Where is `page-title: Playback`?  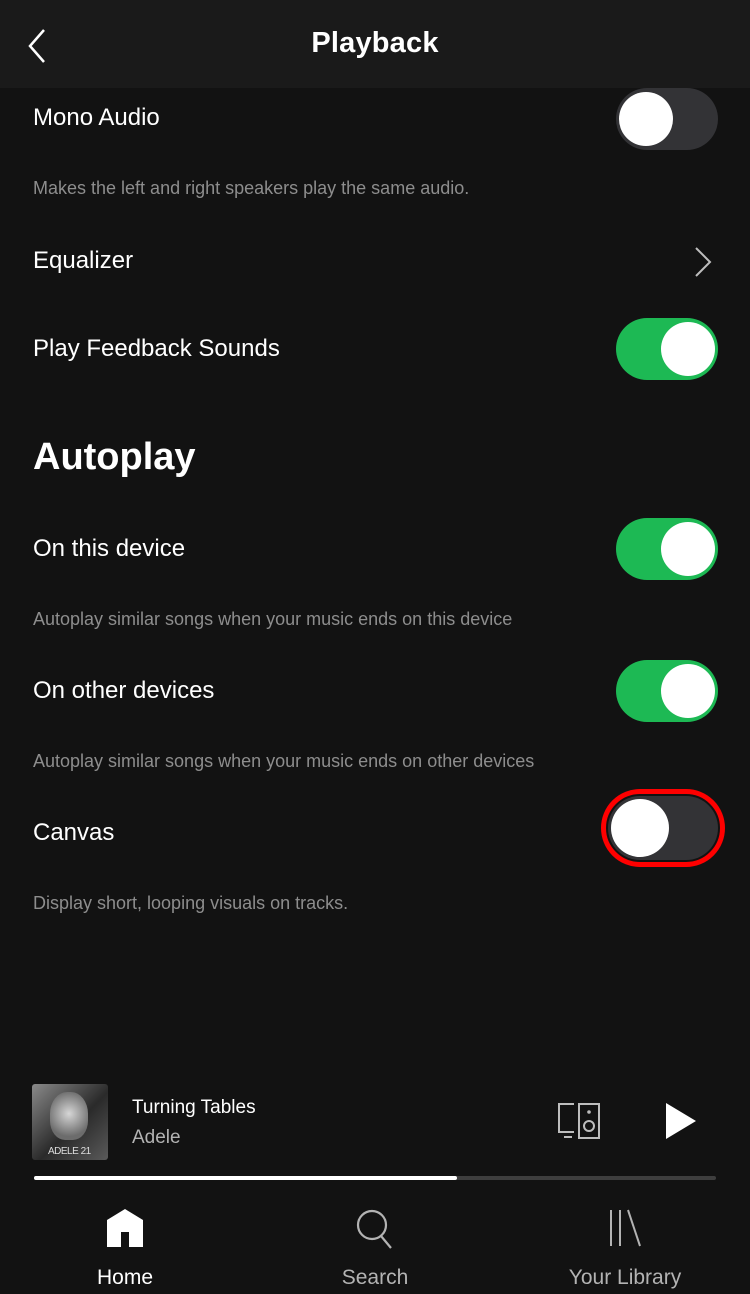
page-title: Playback is located at coordinates (375, 43).